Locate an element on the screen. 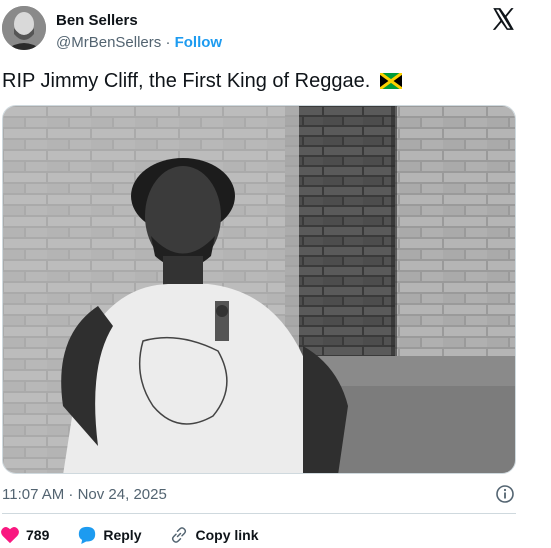  copy-link-button: Copy link is located at coordinates (214, 535).